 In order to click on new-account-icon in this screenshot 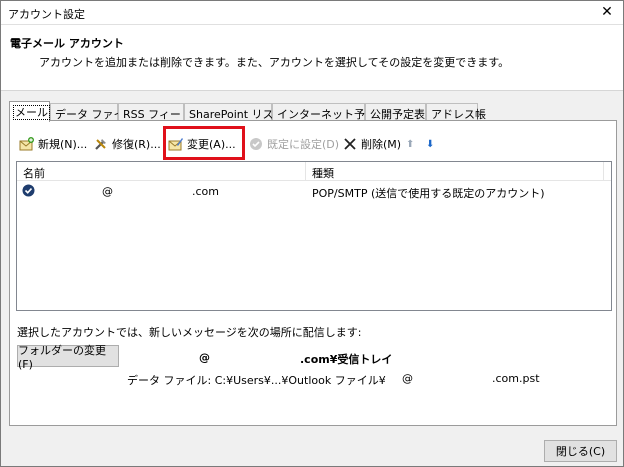, I will do `click(27, 144)`.